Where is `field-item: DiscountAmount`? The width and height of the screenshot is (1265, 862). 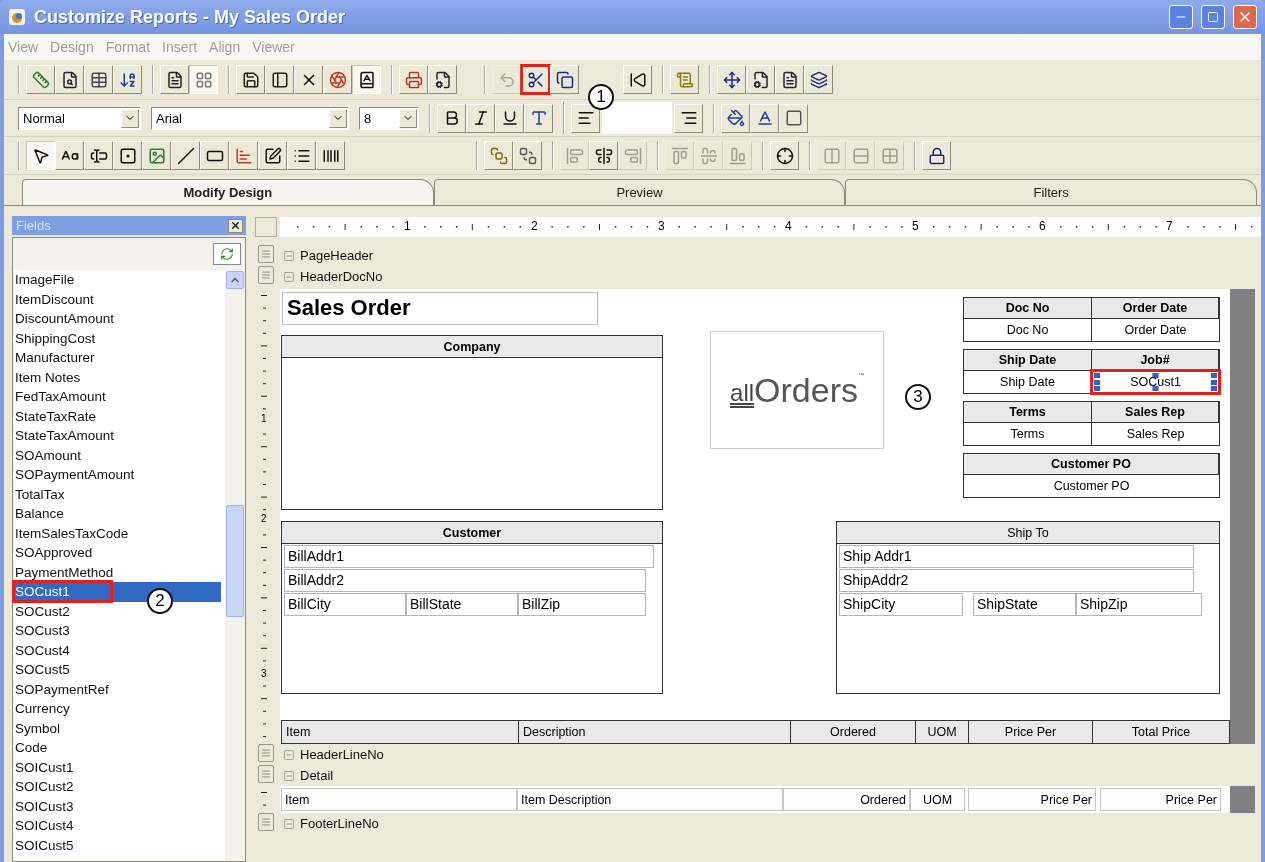
field-item: DiscountAmount is located at coordinates (117, 319).